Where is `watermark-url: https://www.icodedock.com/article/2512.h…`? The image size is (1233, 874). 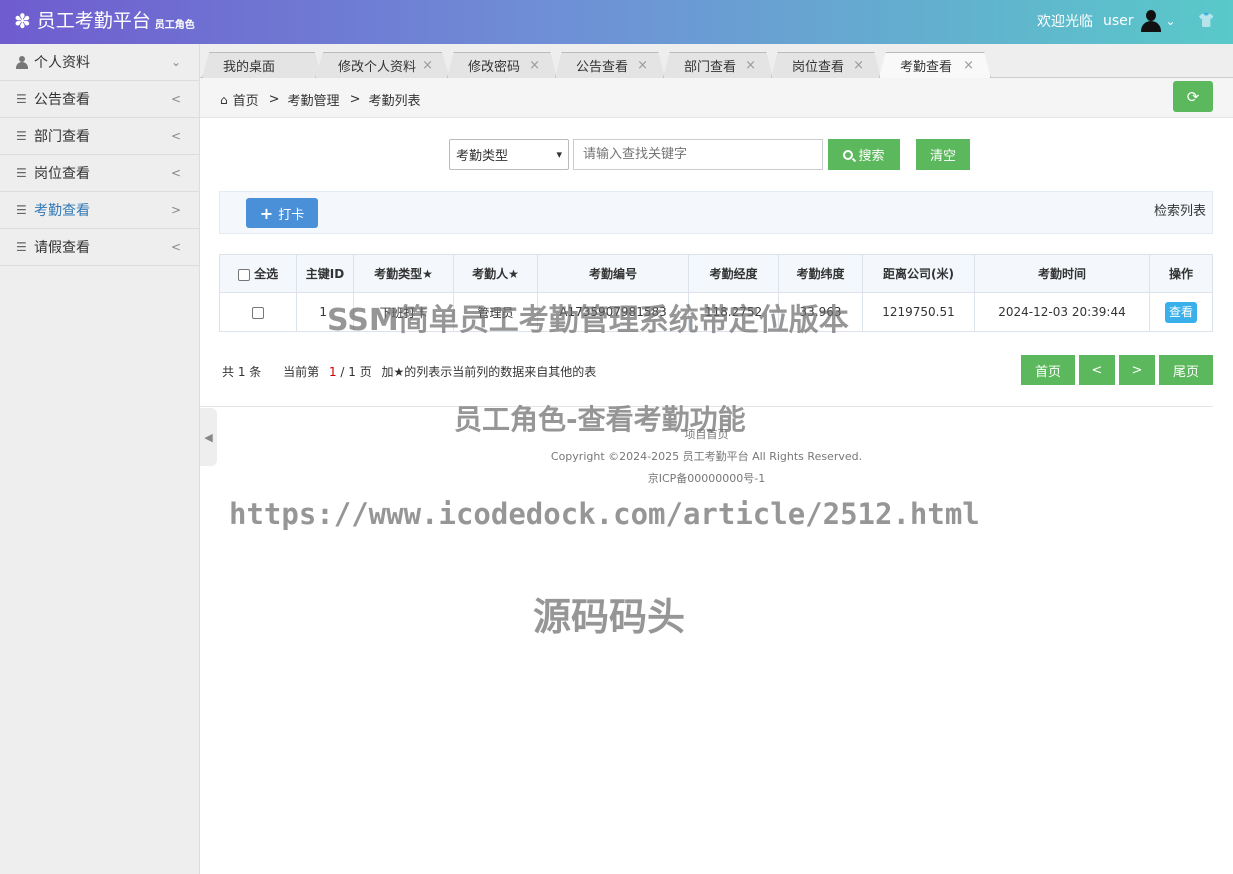
watermark-url: https://www.icodedock.com/article/2512.h… is located at coordinates (604, 514).